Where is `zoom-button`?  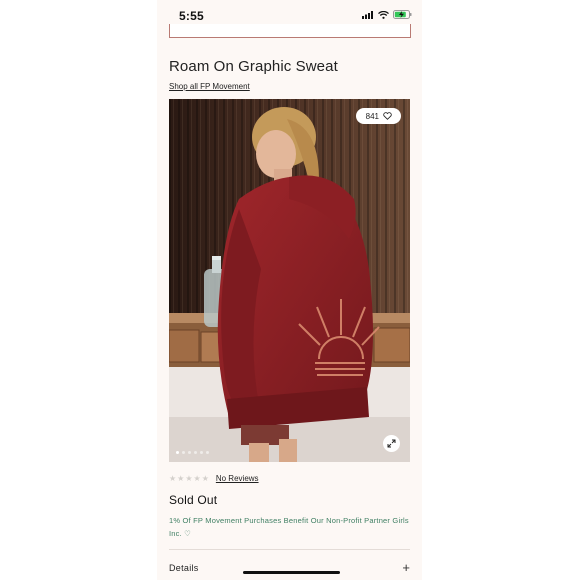
zoom-button is located at coordinates (391, 443).